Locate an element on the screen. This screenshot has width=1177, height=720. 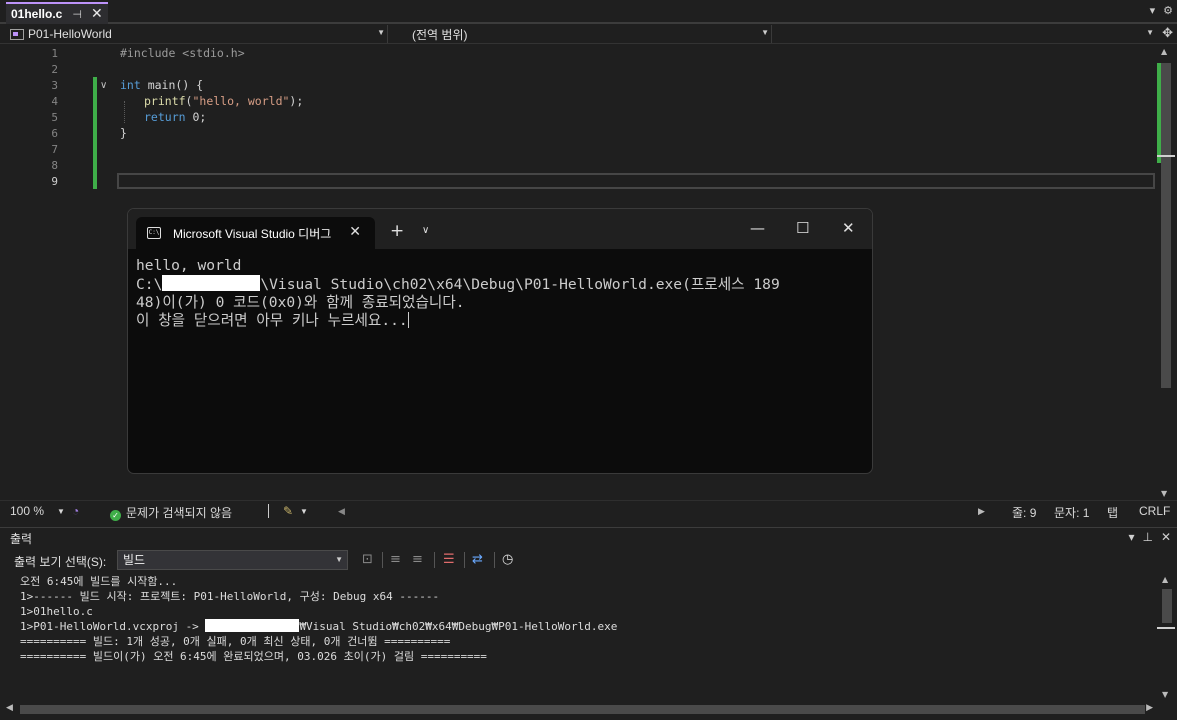
line-number: 5 is located at coordinates (54, 117).